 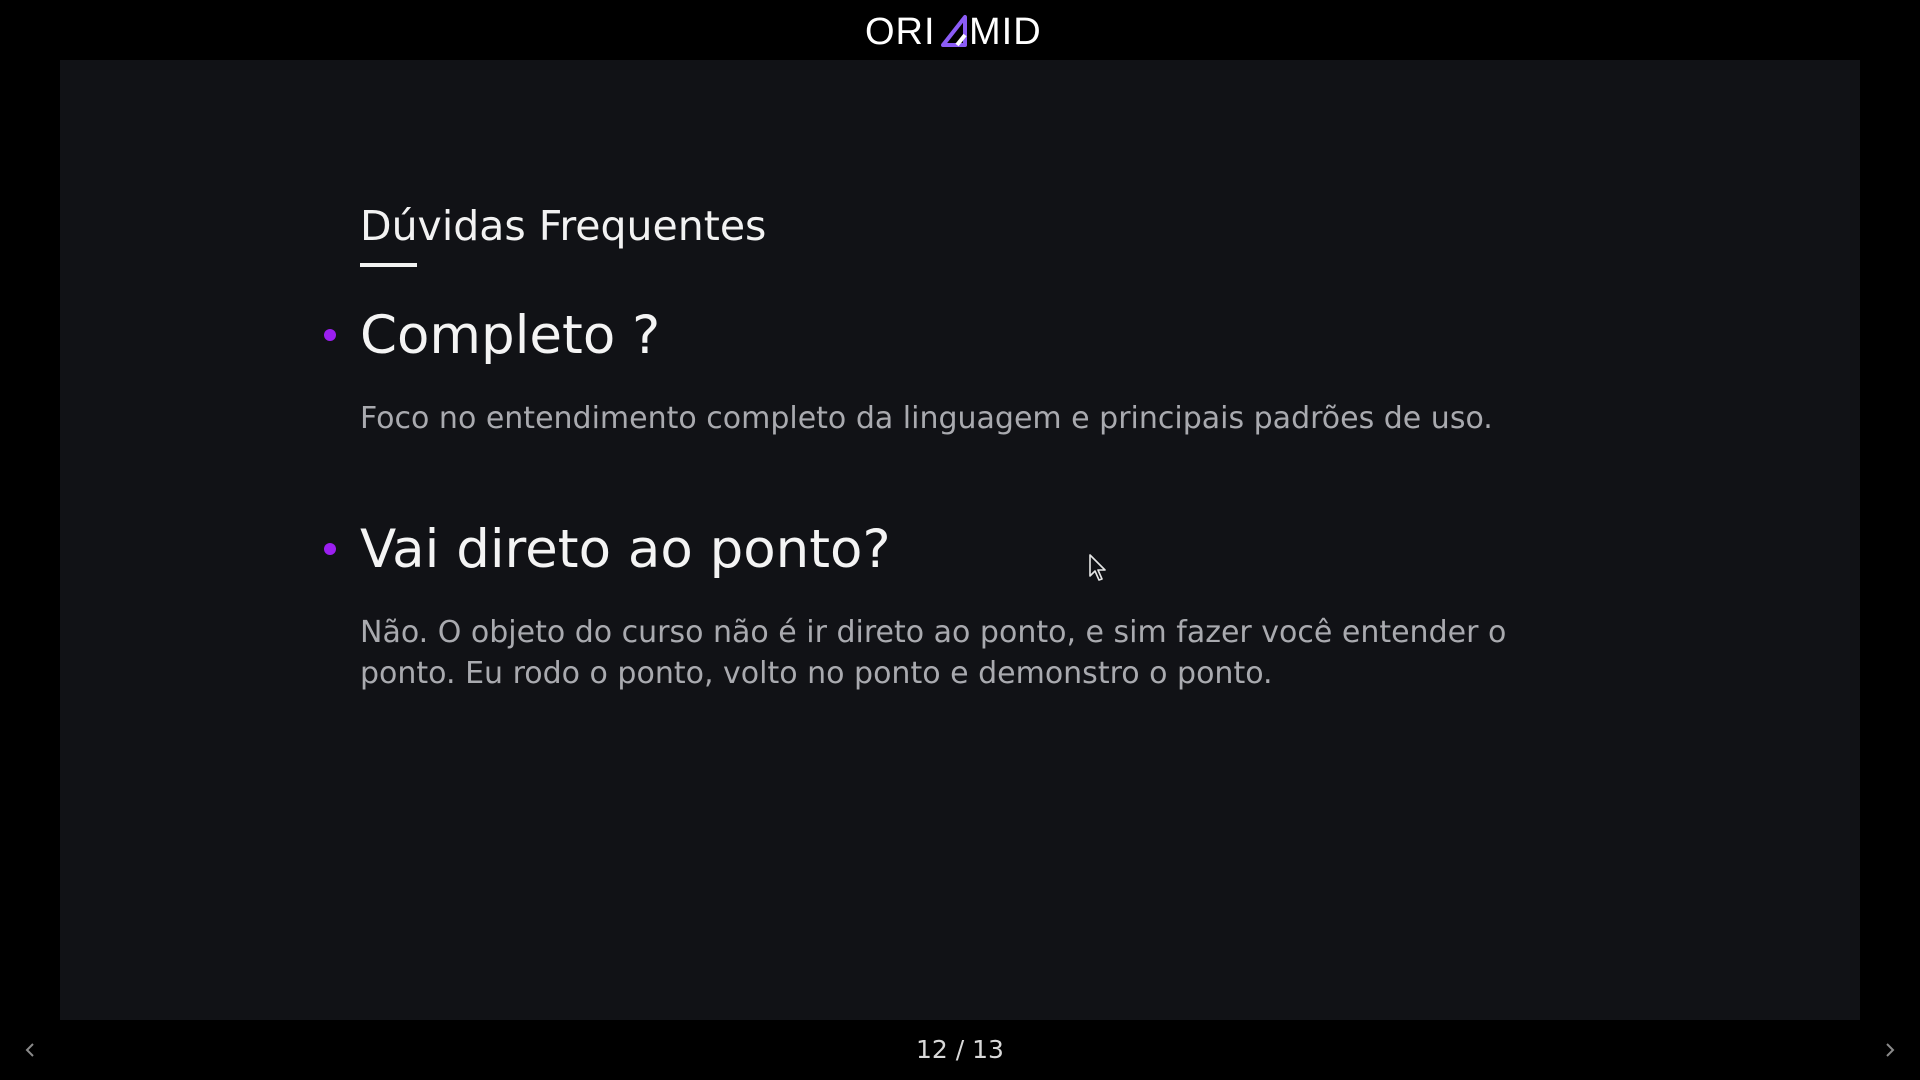 I want to click on svg-text: ORI, so click(x=900, y=32).